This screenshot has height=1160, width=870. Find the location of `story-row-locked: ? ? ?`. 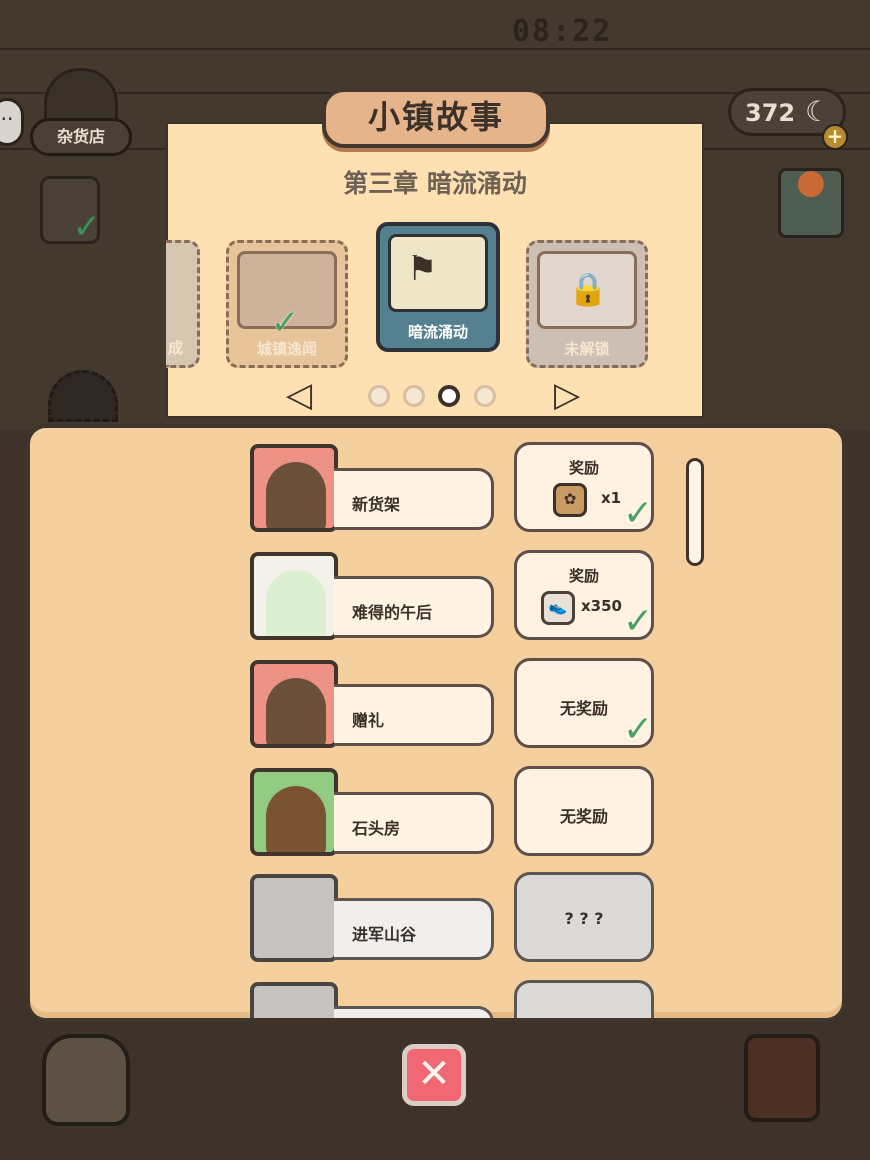

story-row-locked: ? ? ? is located at coordinates (454, 999).